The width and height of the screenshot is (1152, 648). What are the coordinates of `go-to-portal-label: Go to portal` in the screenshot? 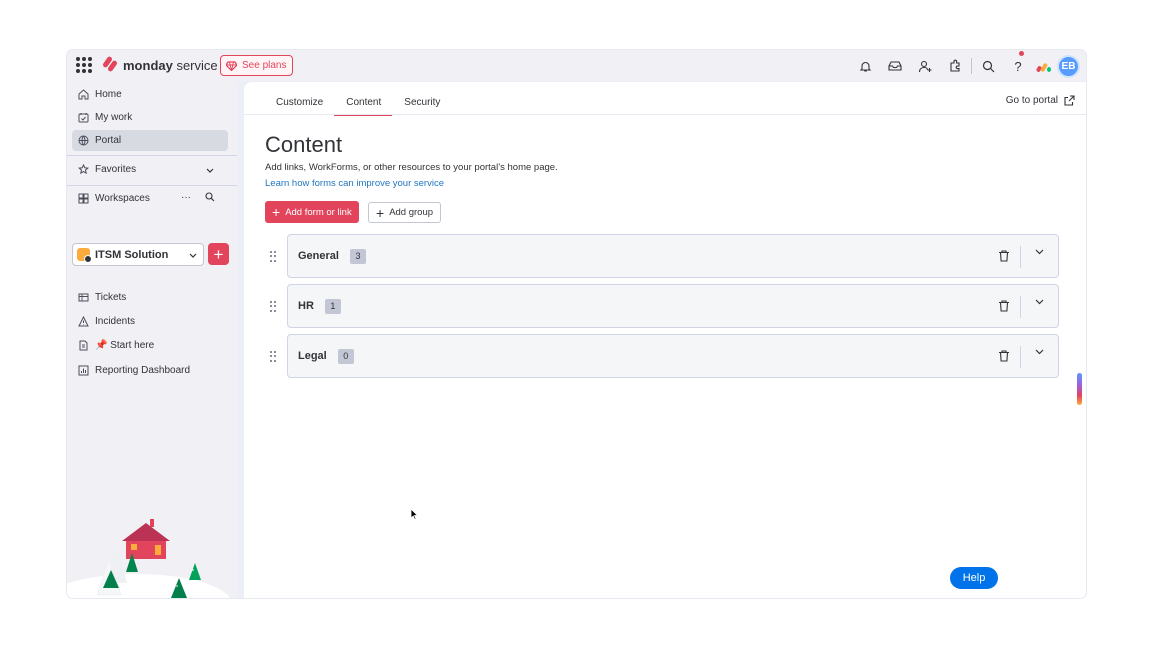 It's located at (1031, 100).